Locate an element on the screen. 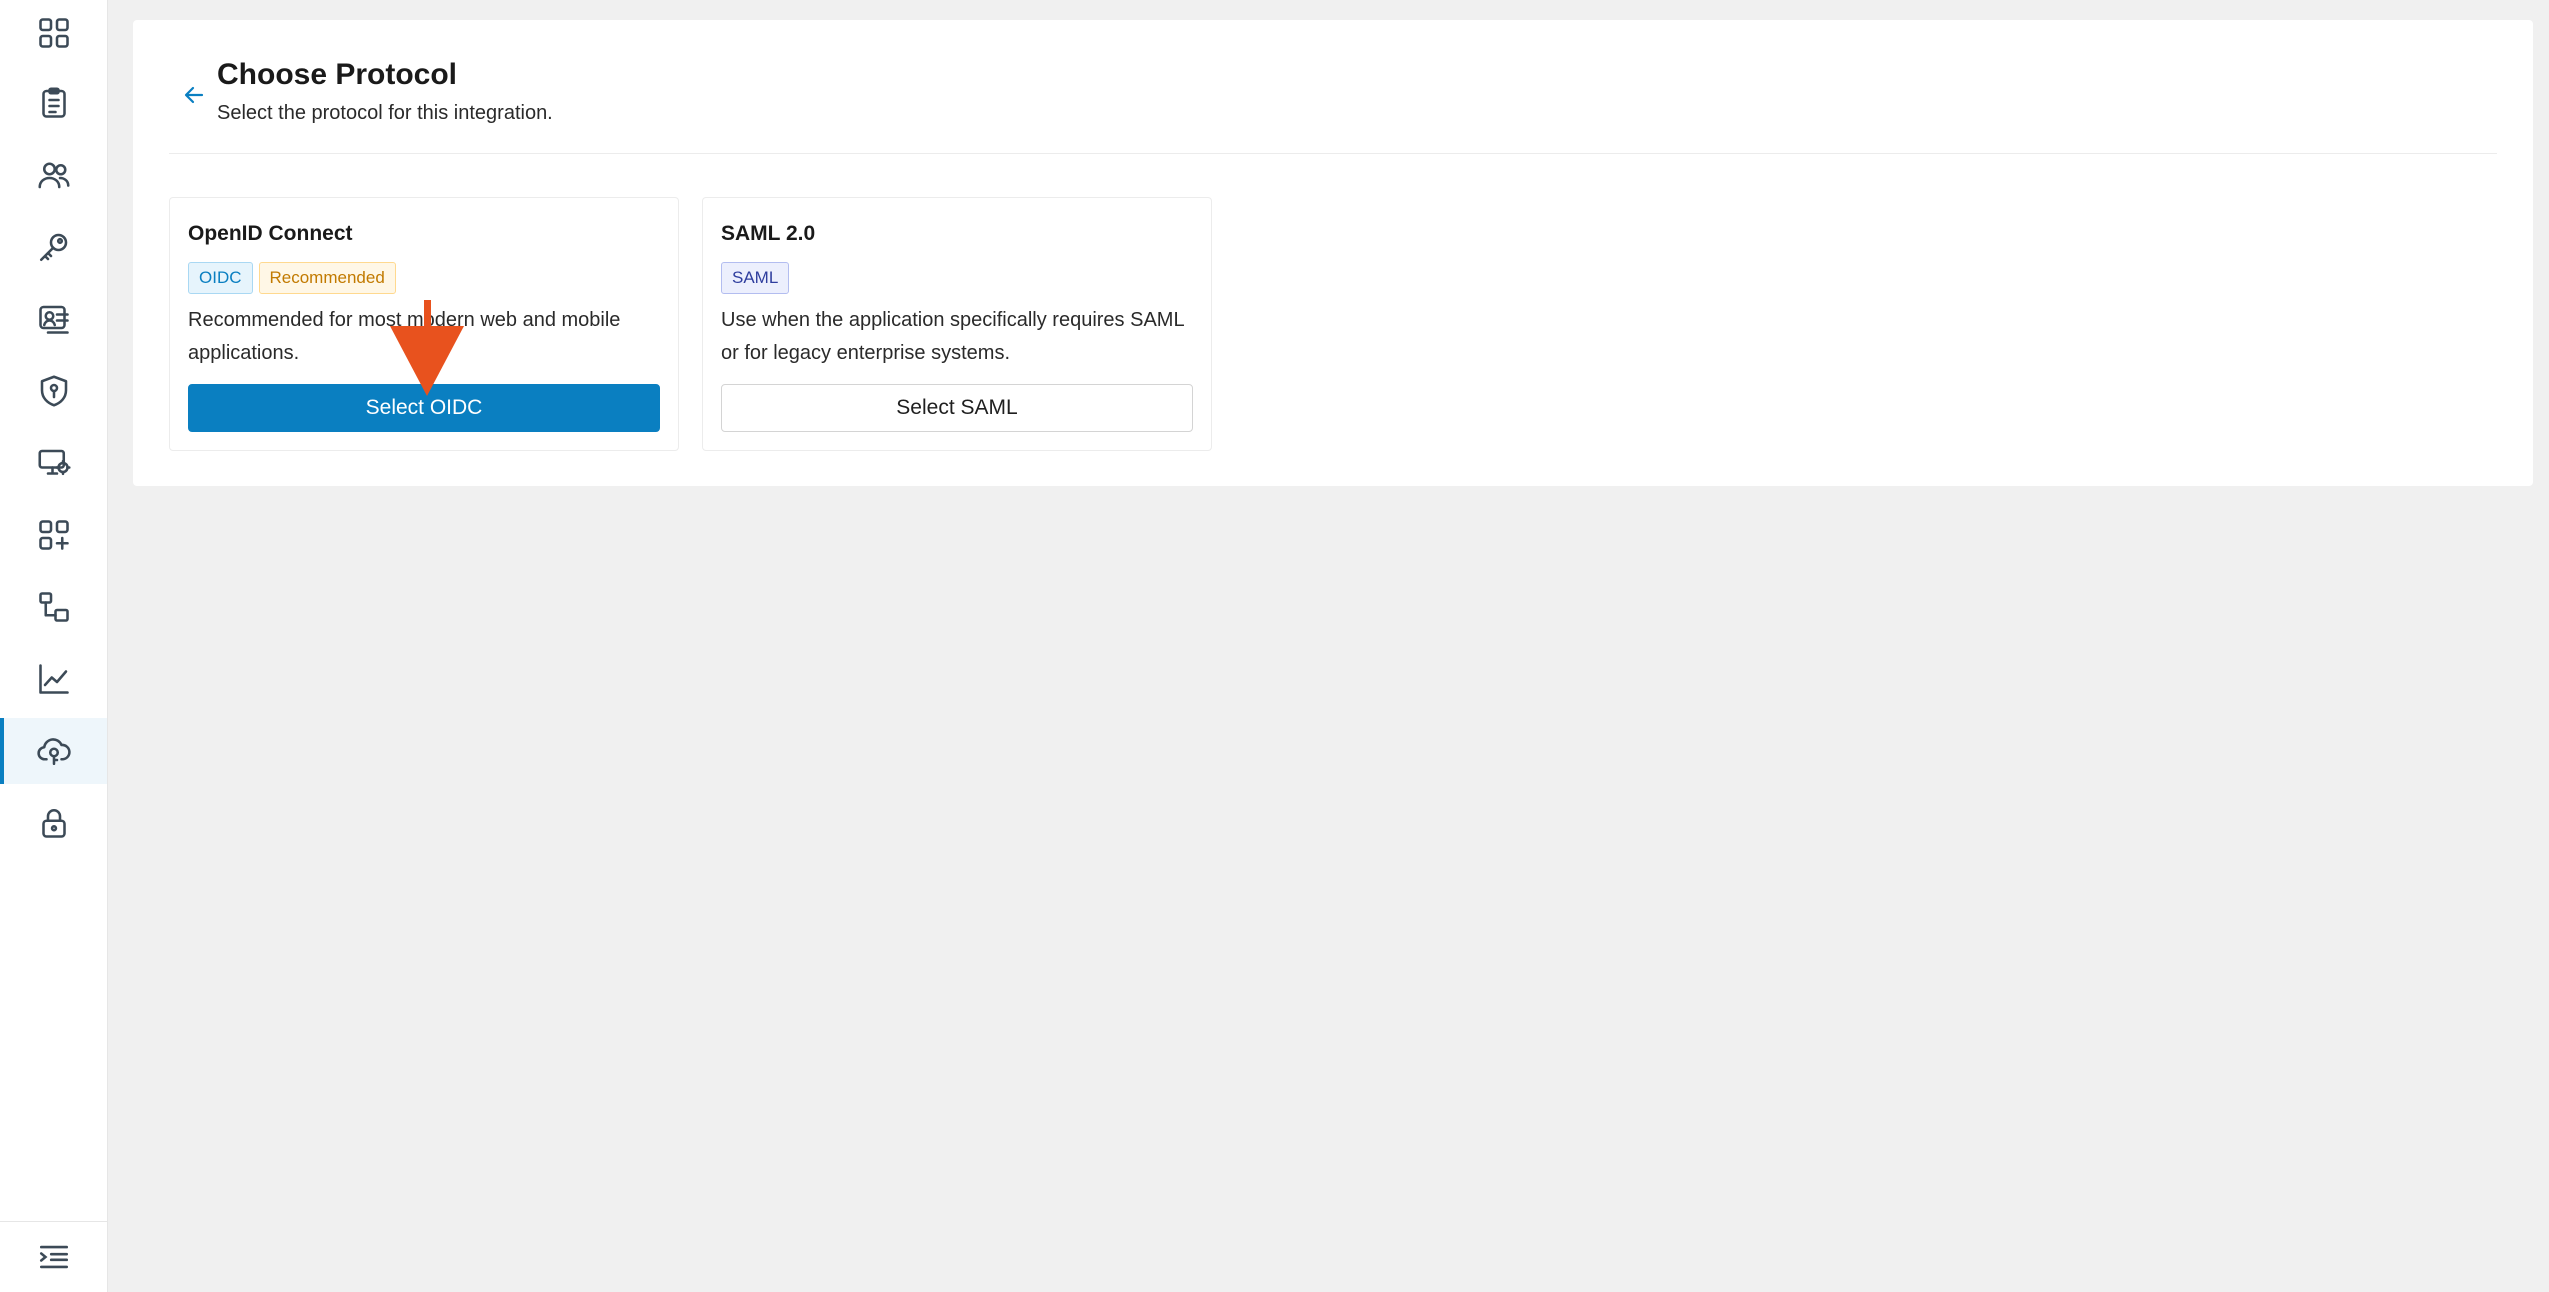 The height and width of the screenshot is (1292, 2549). recommended-badge: Recommended is located at coordinates (327, 278).